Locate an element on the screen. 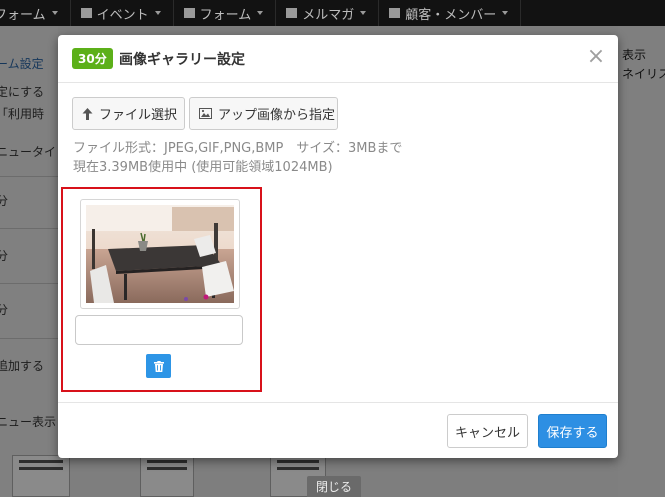  bg-label: ネイリス is located at coordinates (643, 74).